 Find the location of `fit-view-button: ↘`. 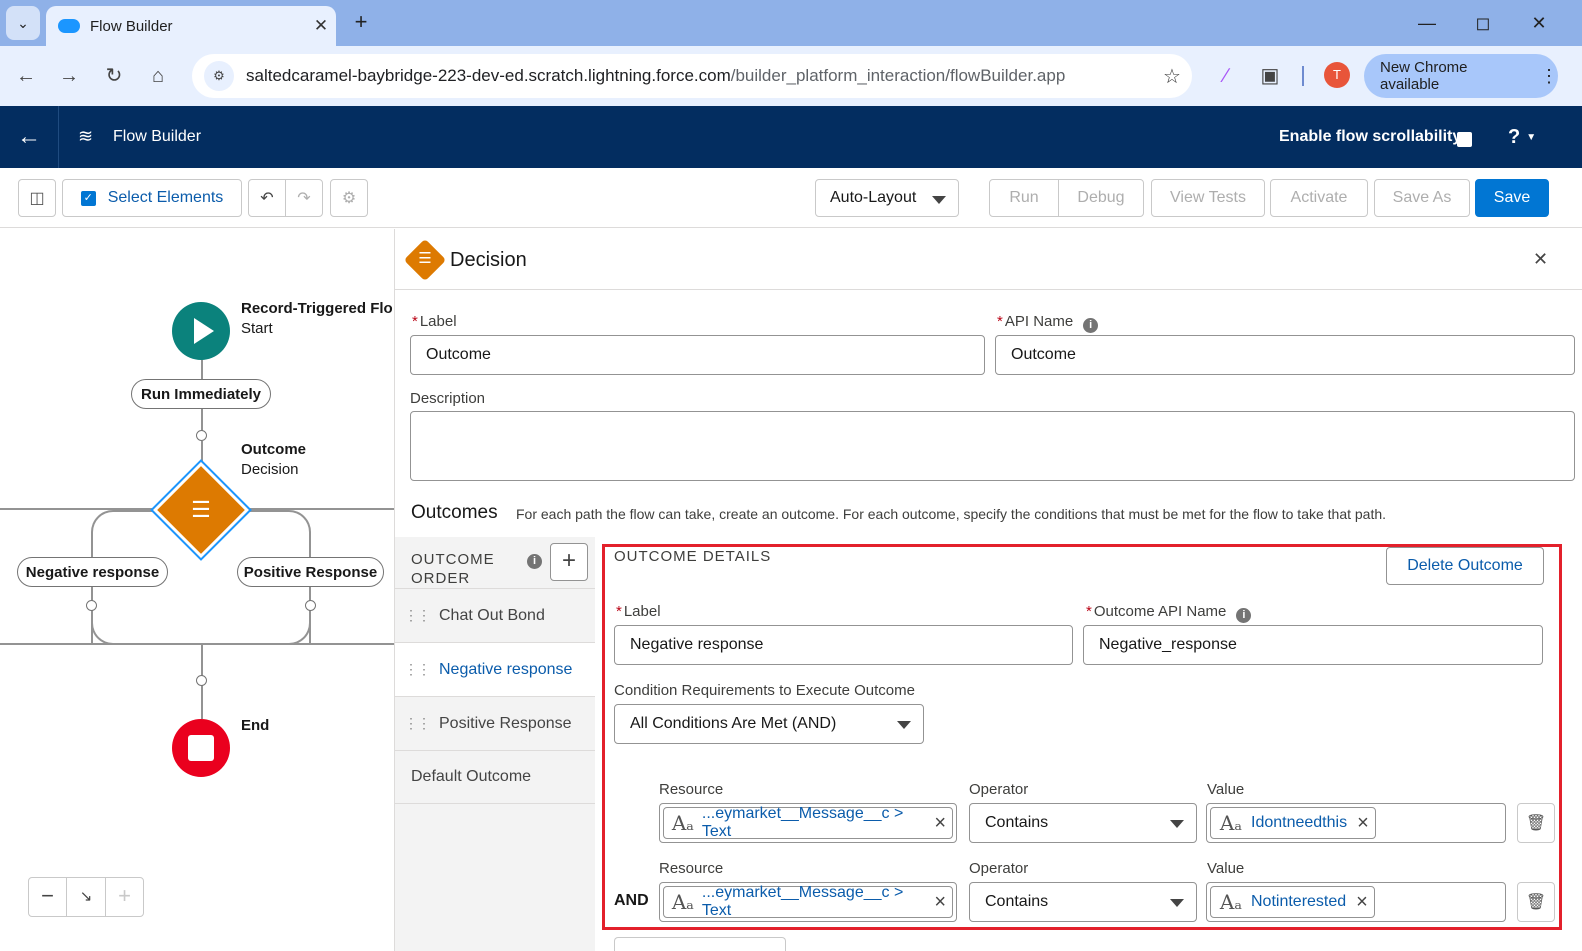

fit-view-button: ↘ is located at coordinates (86, 897).